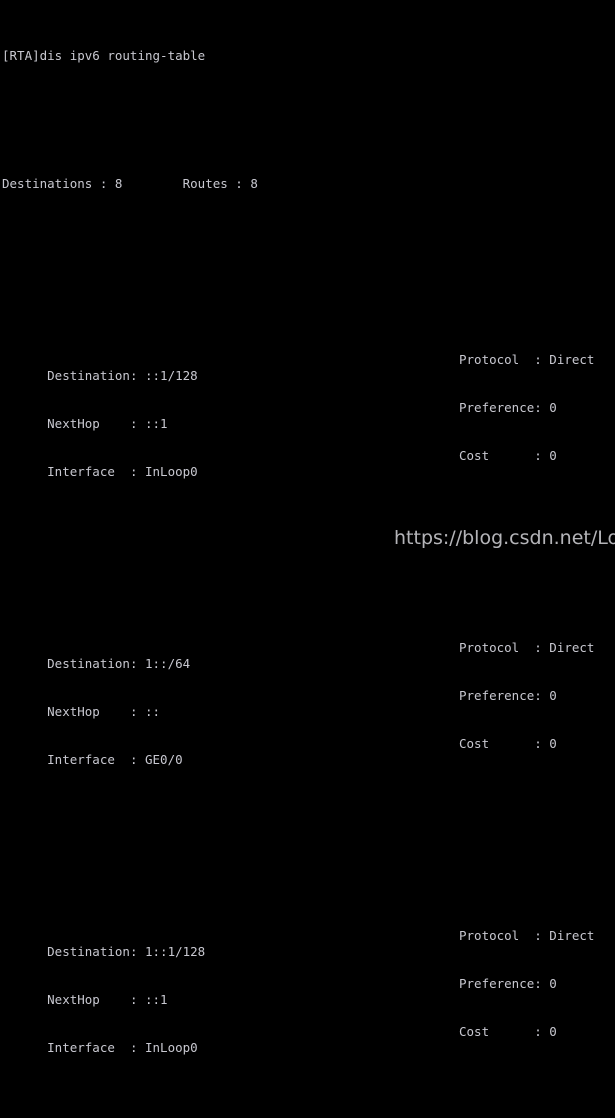  What do you see at coordinates (115, 759) in the screenshot?
I see `route-interface: Interface : GE0/0` at bounding box center [115, 759].